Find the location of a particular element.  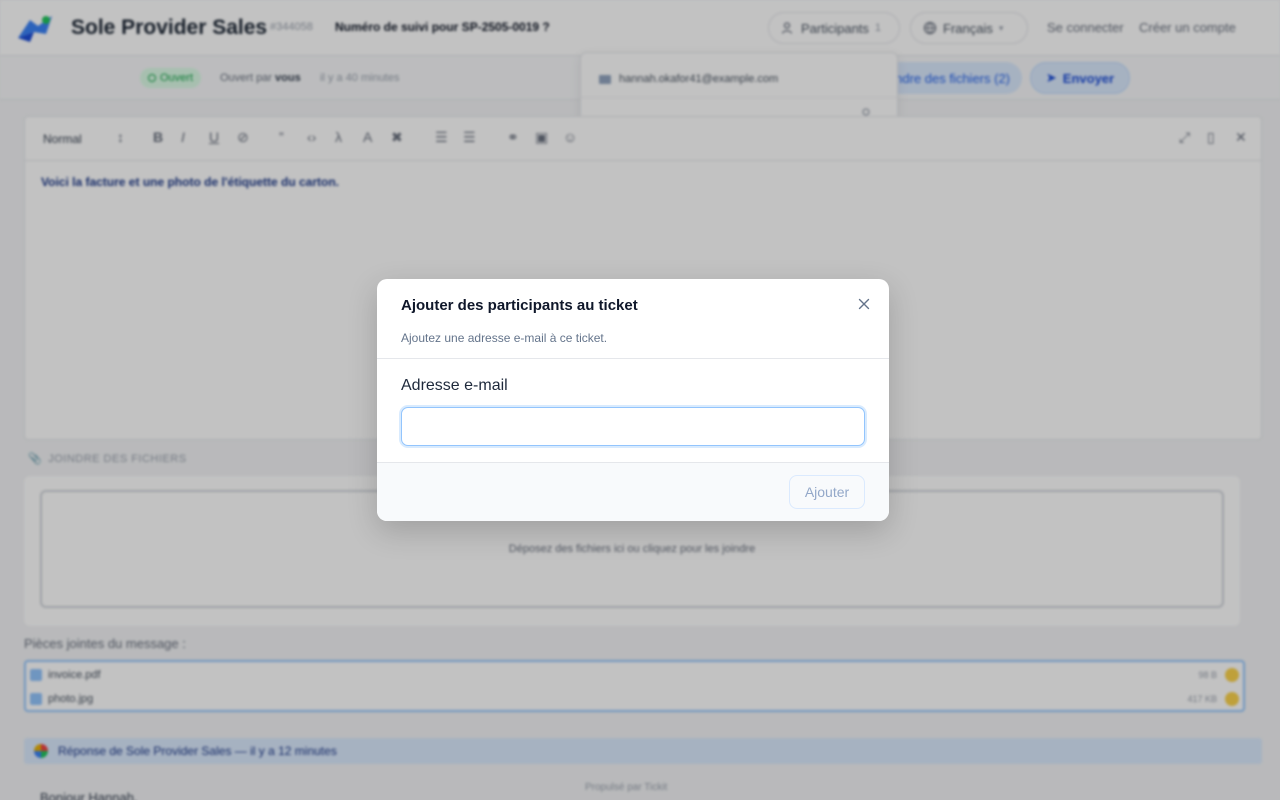

modal-title: Ajouter des participants au ticket is located at coordinates (519, 305).